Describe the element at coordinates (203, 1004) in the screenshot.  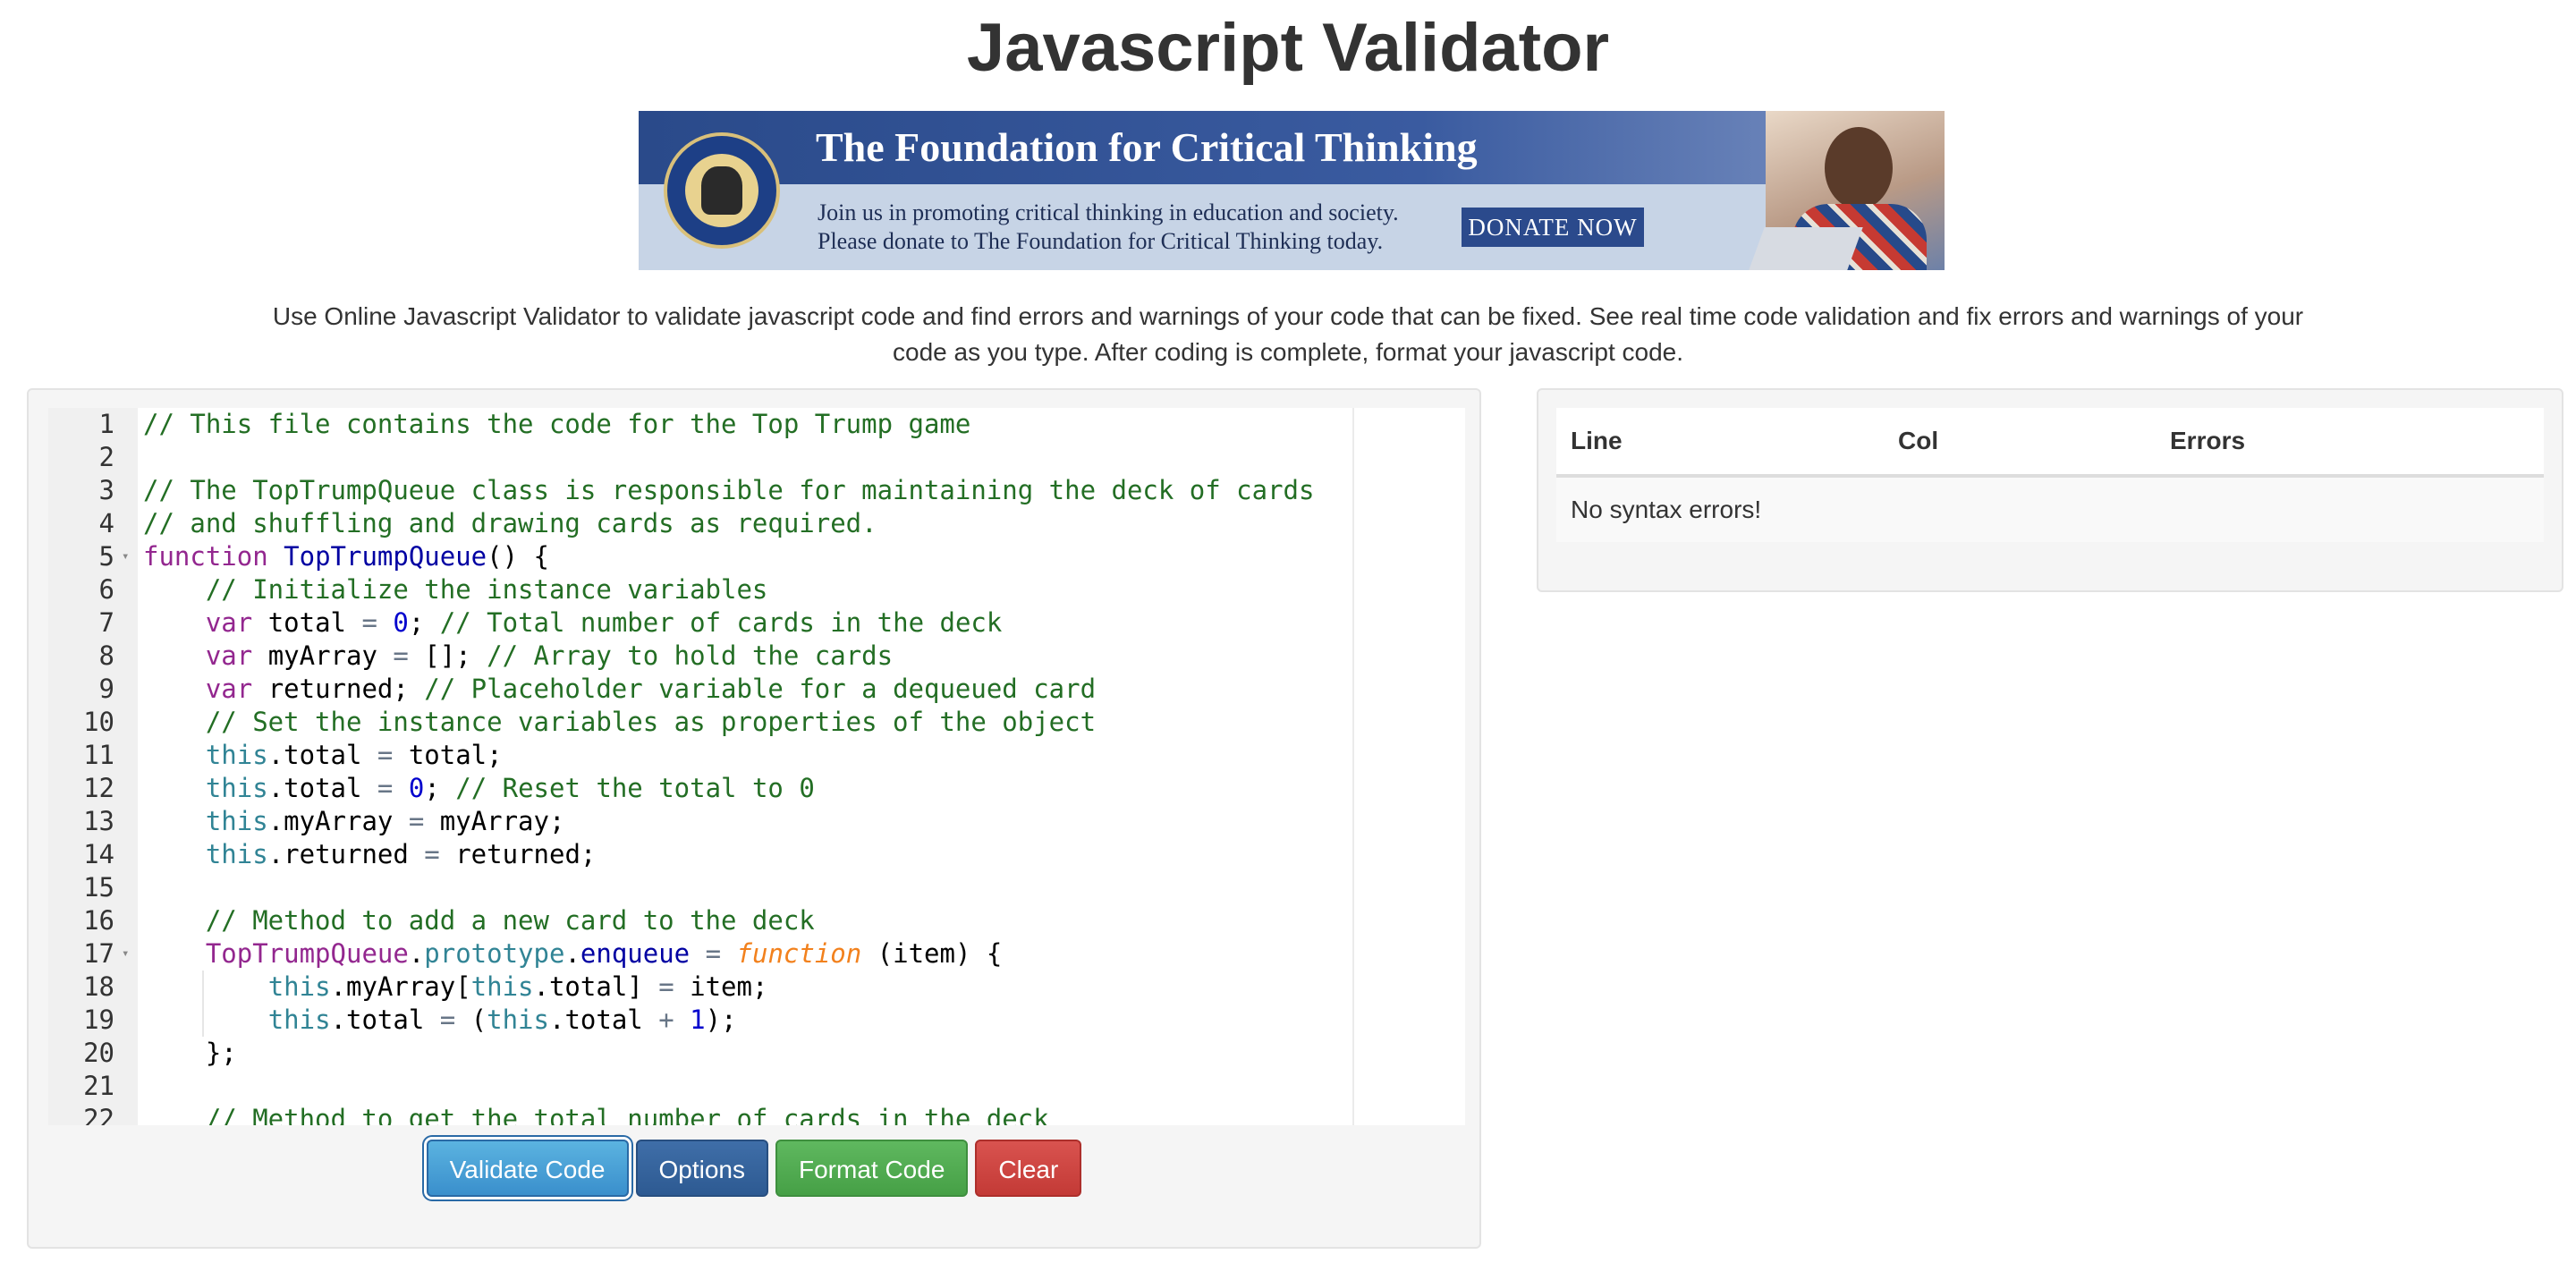
I see `indent-guide` at that location.